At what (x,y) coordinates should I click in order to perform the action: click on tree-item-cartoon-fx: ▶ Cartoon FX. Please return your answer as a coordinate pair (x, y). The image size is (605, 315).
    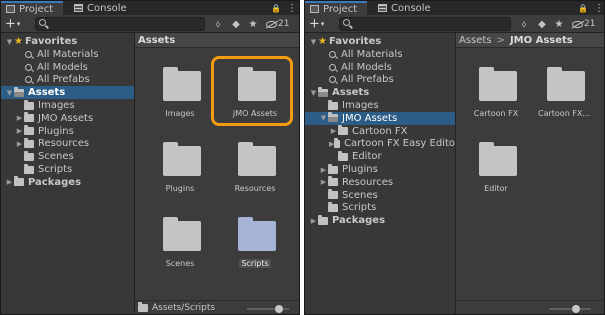
    Looking at the image, I should click on (380, 131).